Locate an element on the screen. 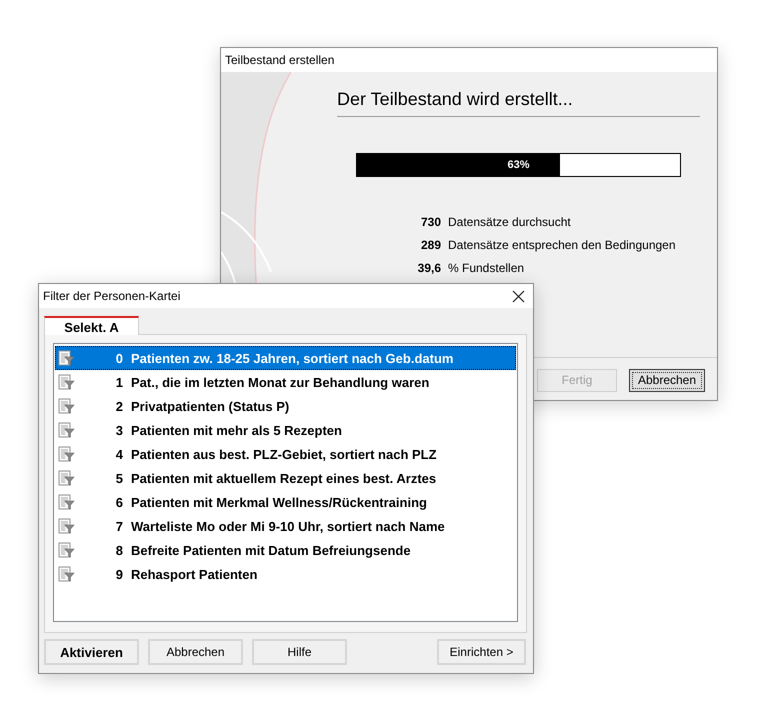  filter-label: Rehasport Patienten is located at coordinates (194, 574).